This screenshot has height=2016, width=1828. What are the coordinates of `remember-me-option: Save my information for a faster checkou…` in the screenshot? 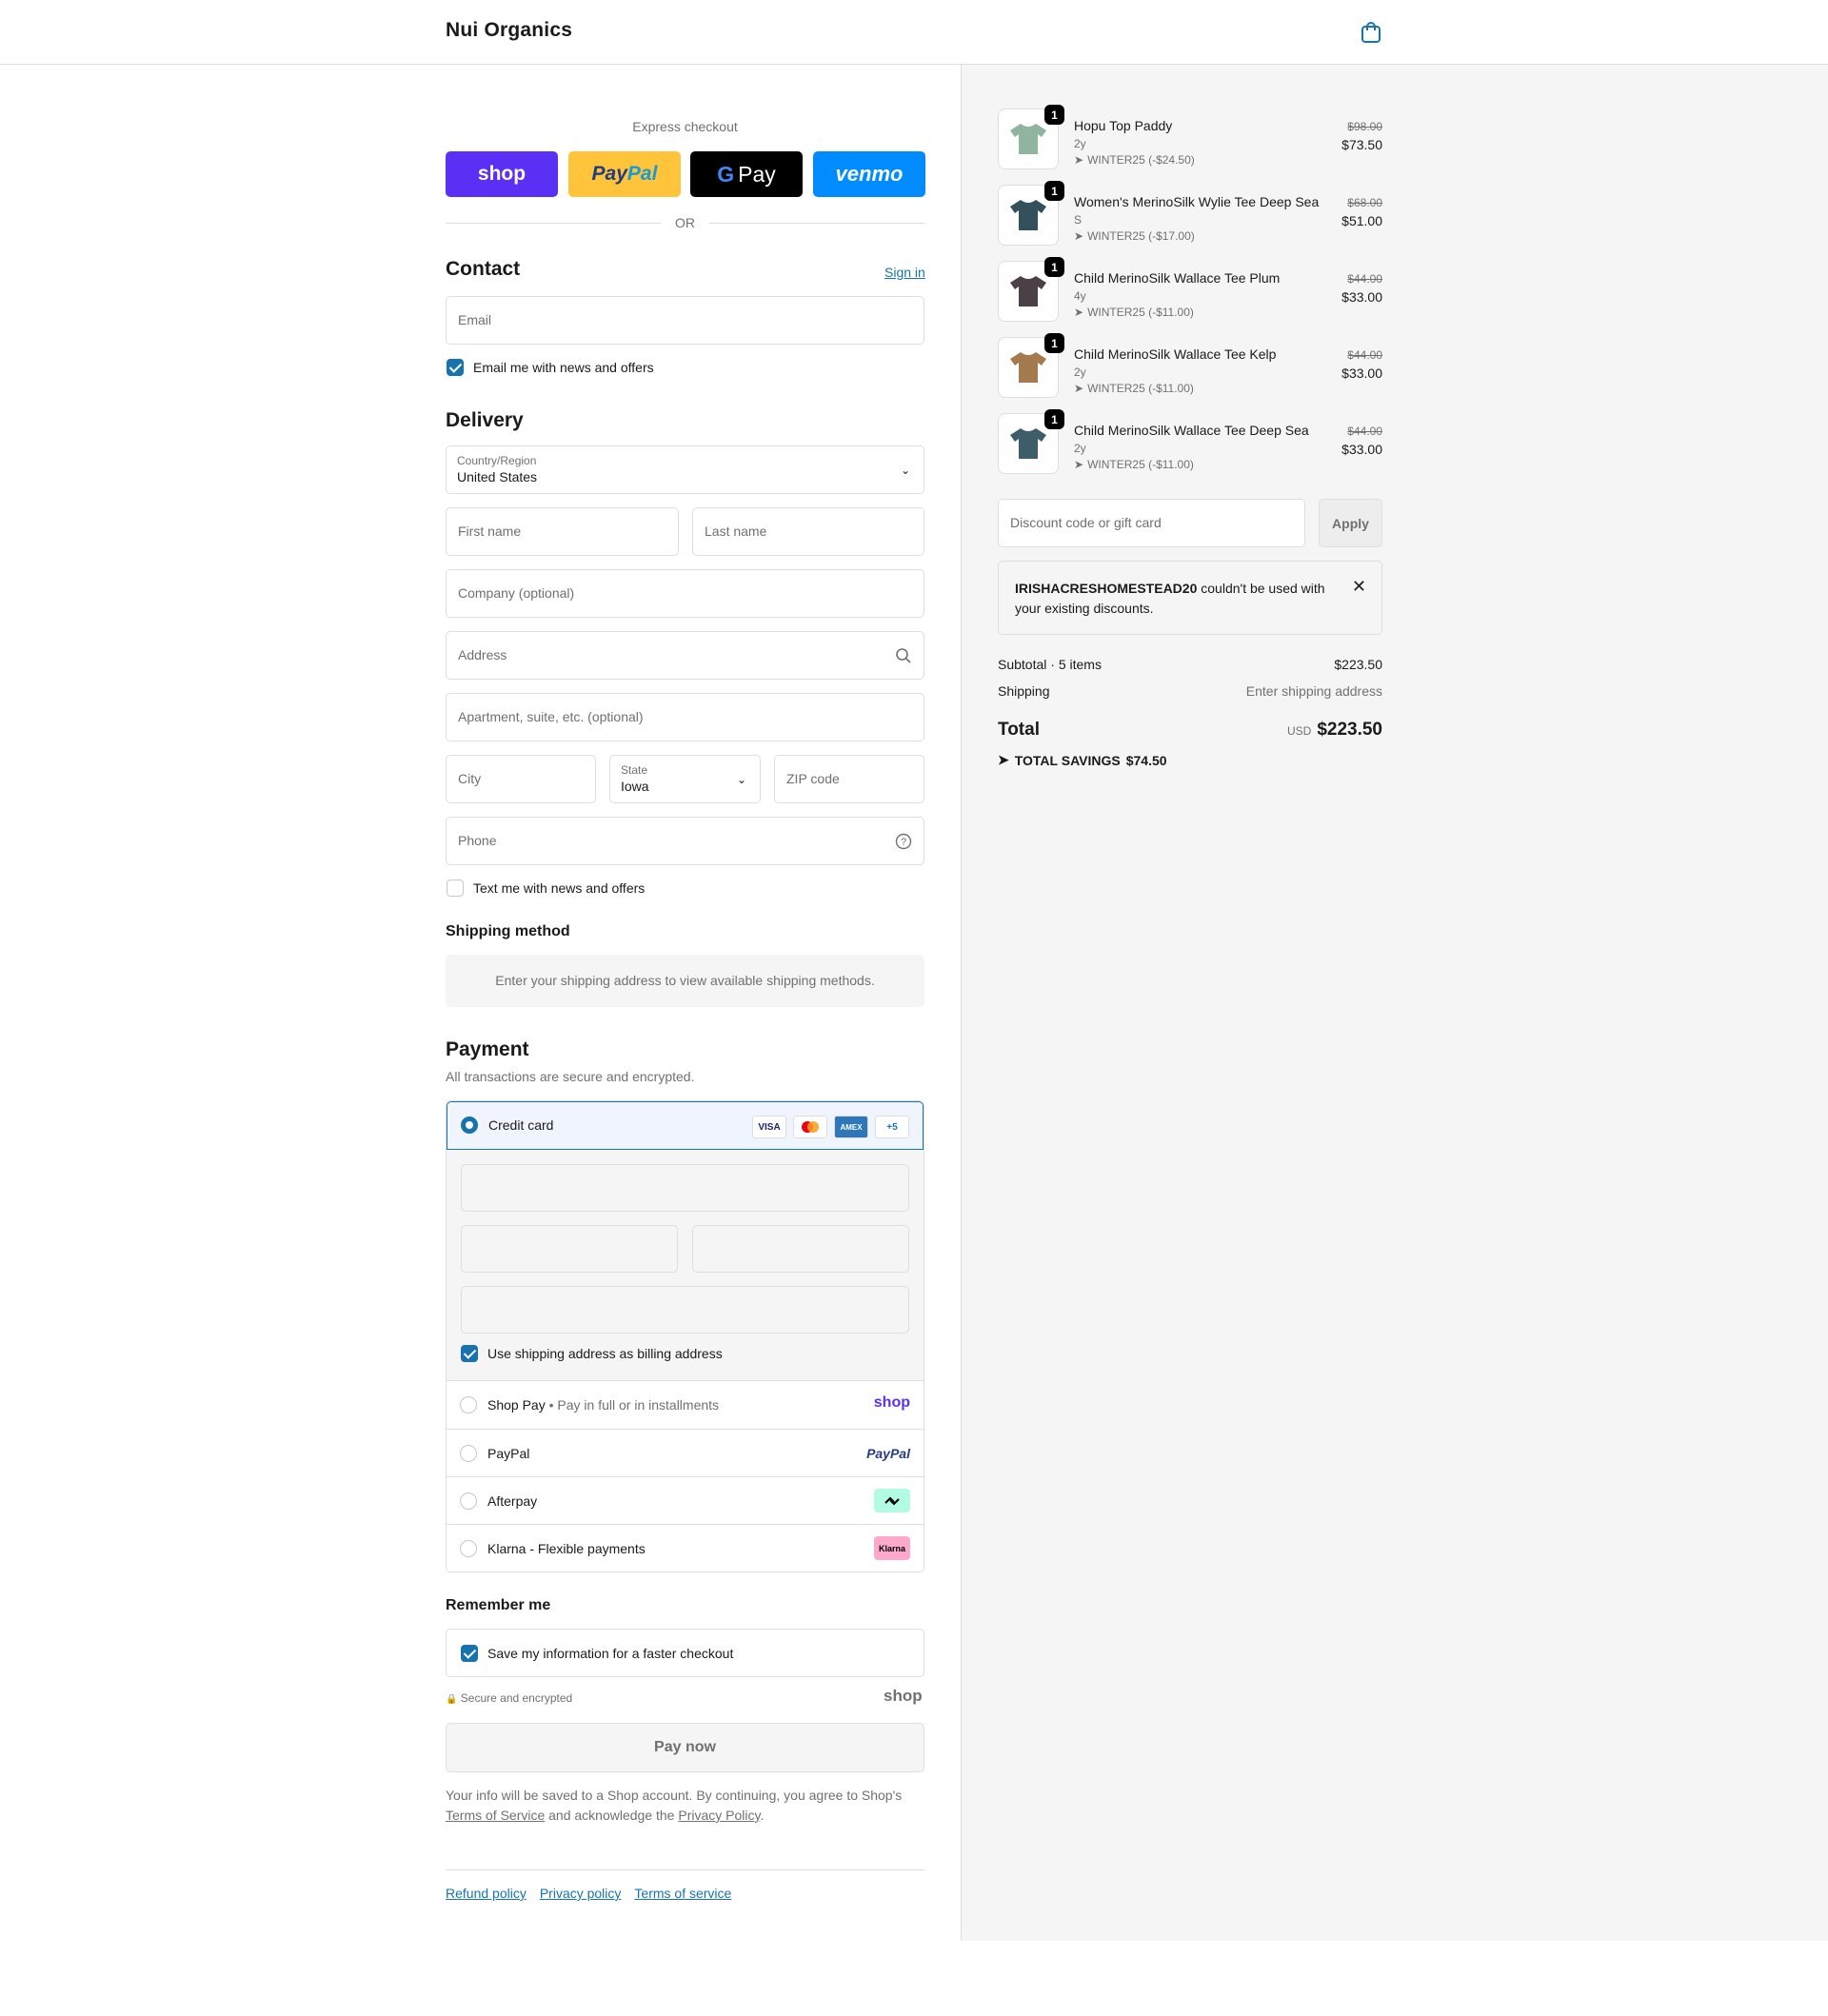 It's located at (685, 1653).